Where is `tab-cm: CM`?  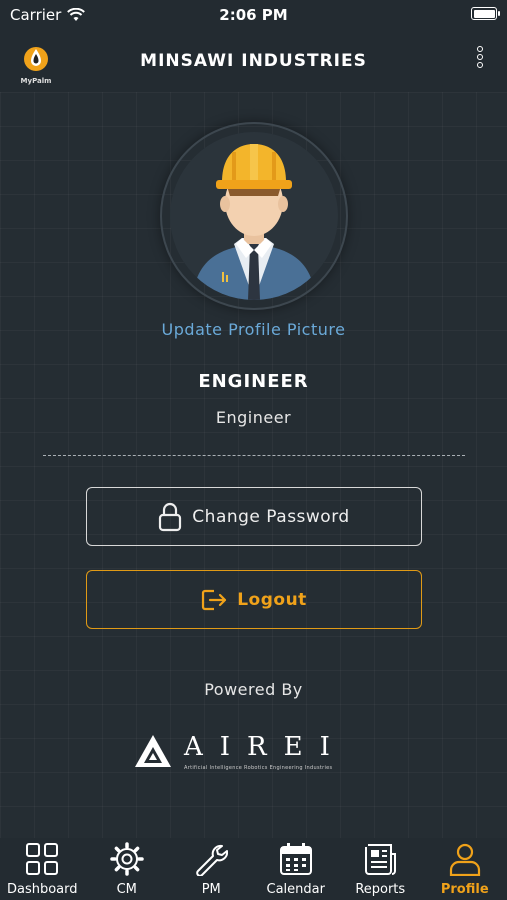
tab-cm: CM is located at coordinates (127, 869).